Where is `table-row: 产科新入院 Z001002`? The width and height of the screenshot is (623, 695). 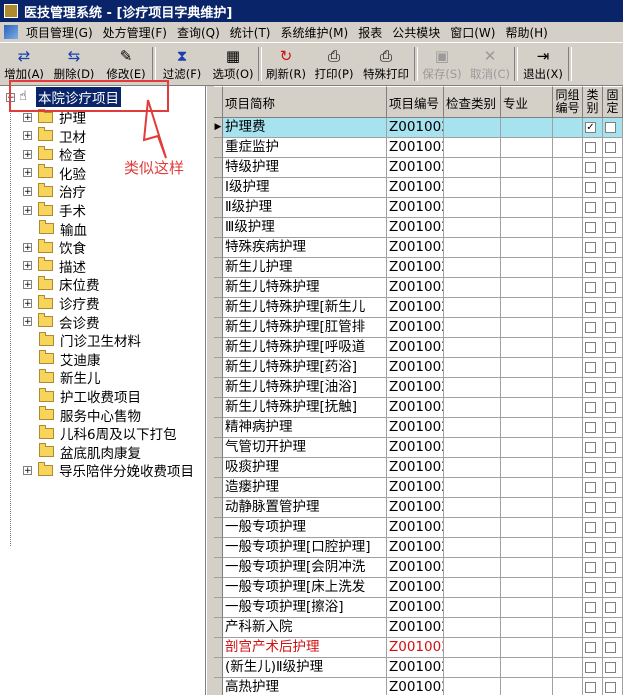
table-row: 产科新入院 Z001002 is located at coordinates (418, 628).